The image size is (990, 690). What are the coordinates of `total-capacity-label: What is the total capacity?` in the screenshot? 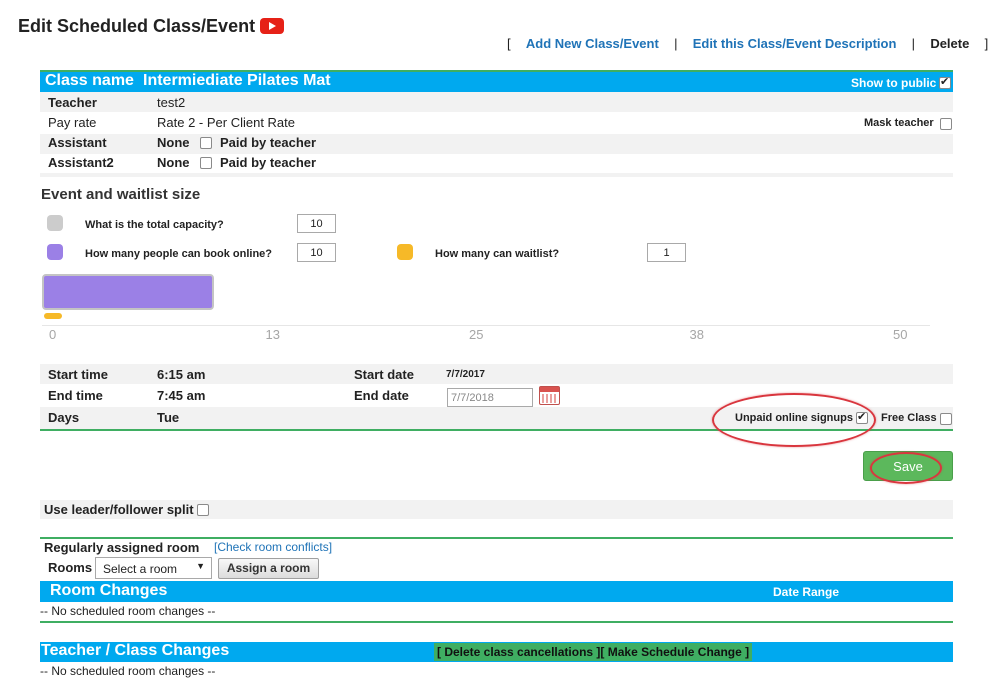 It's located at (154, 225).